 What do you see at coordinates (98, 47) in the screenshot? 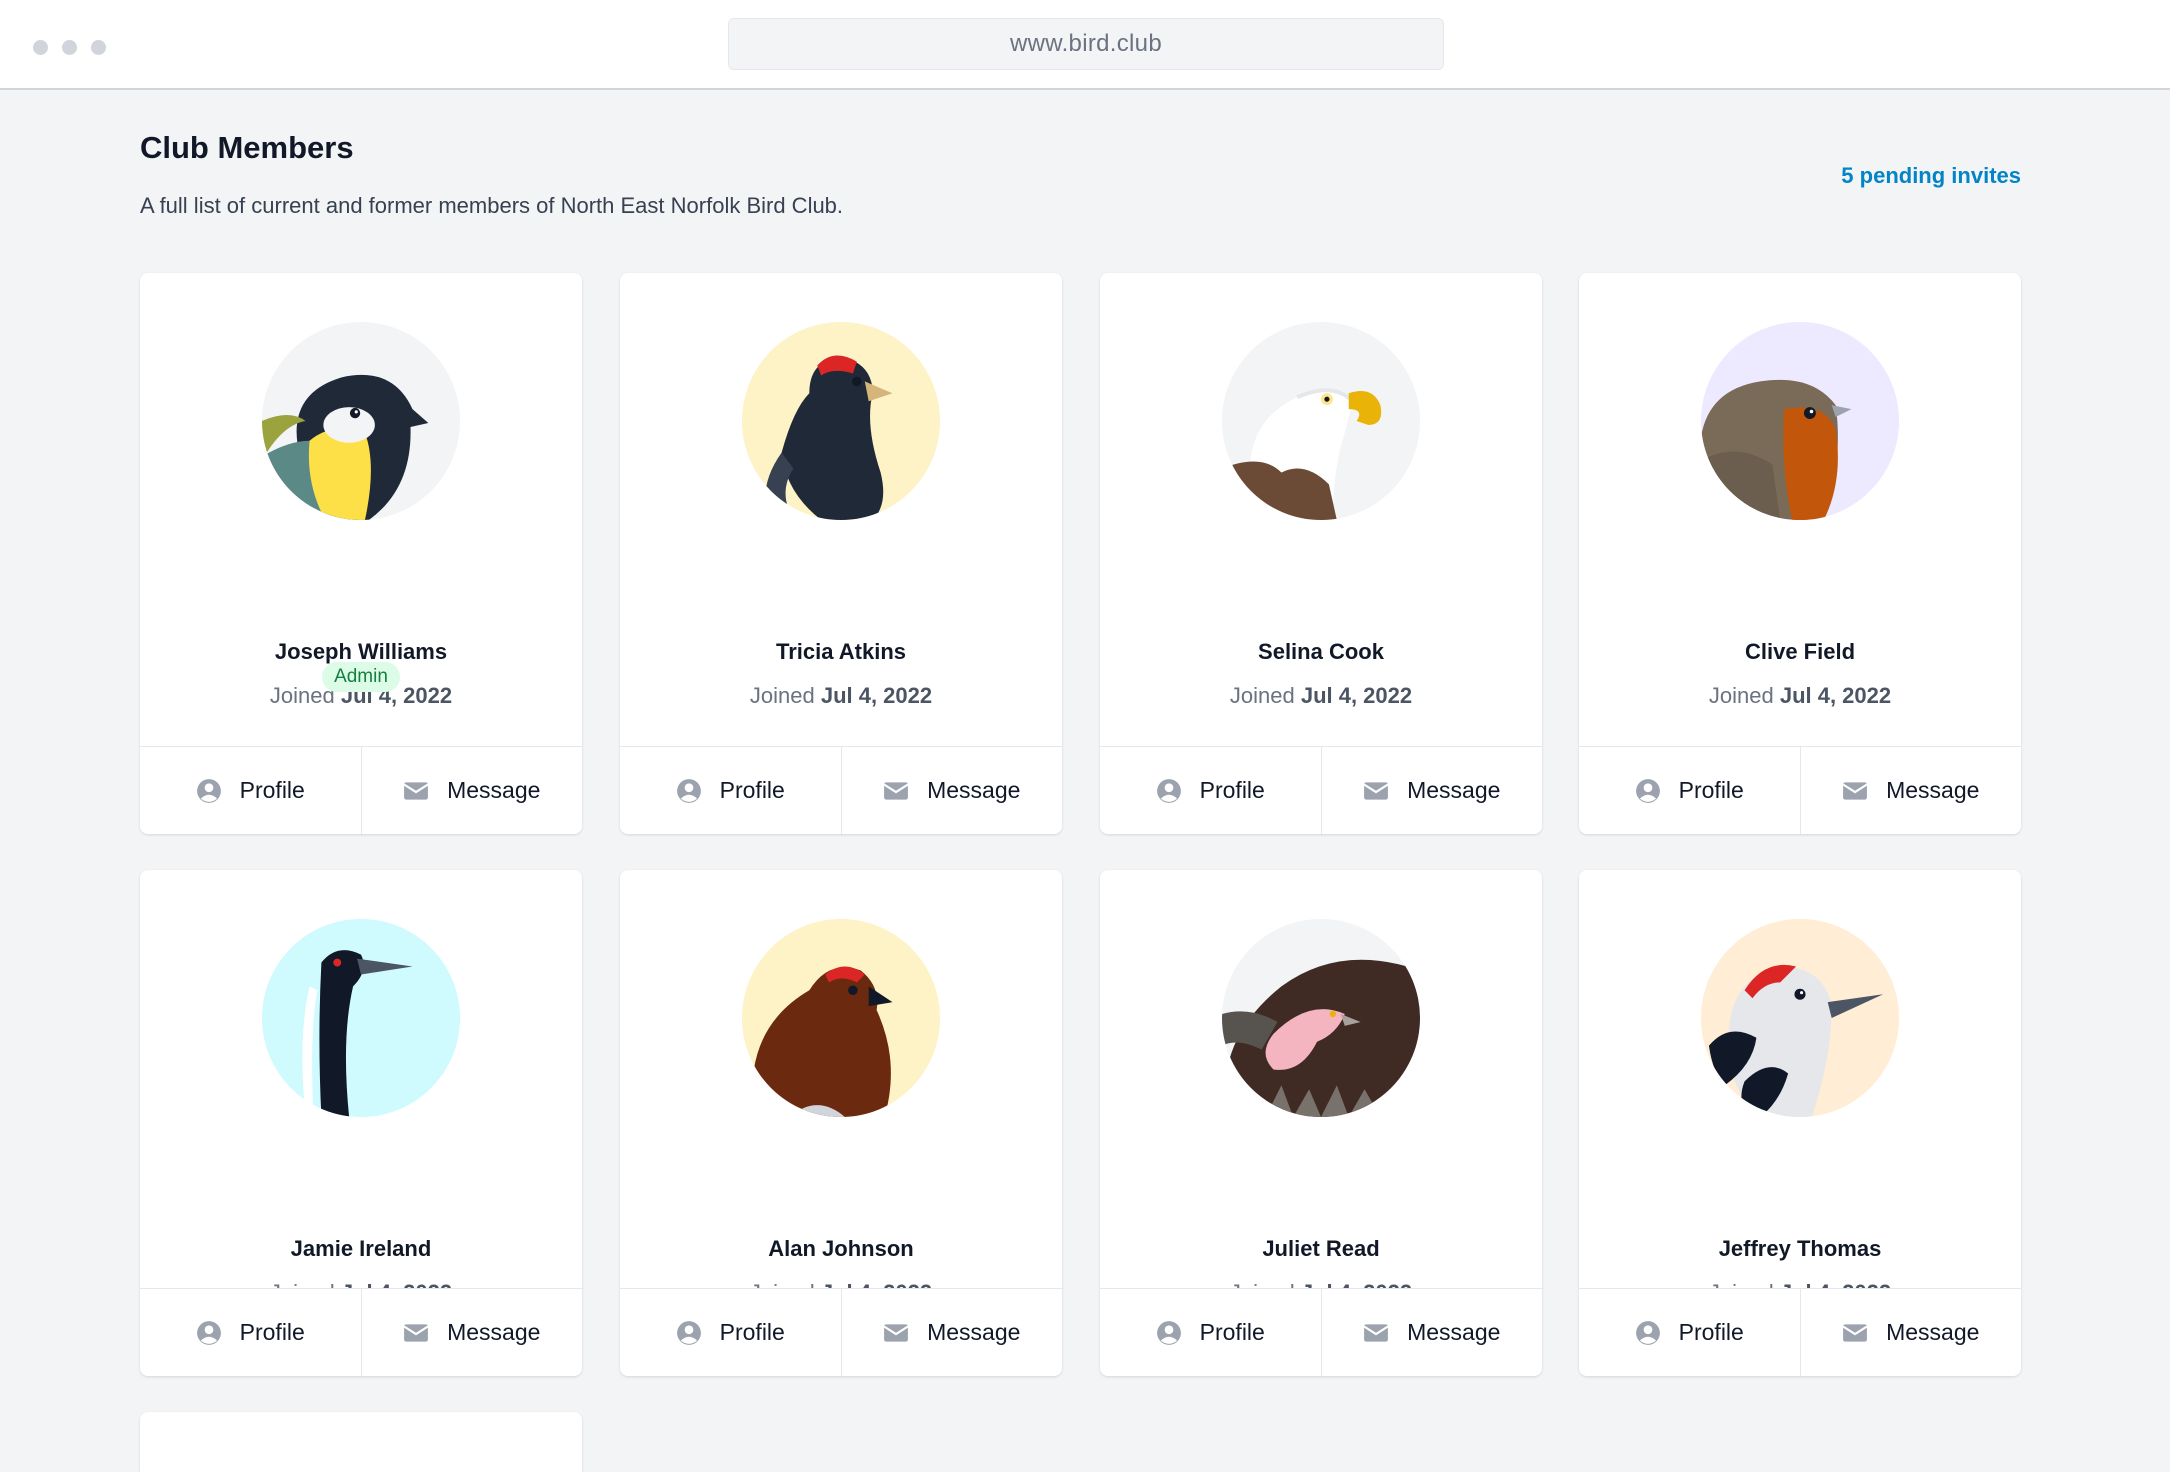
I see `window-maximize-dot` at bounding box center [98, 47].